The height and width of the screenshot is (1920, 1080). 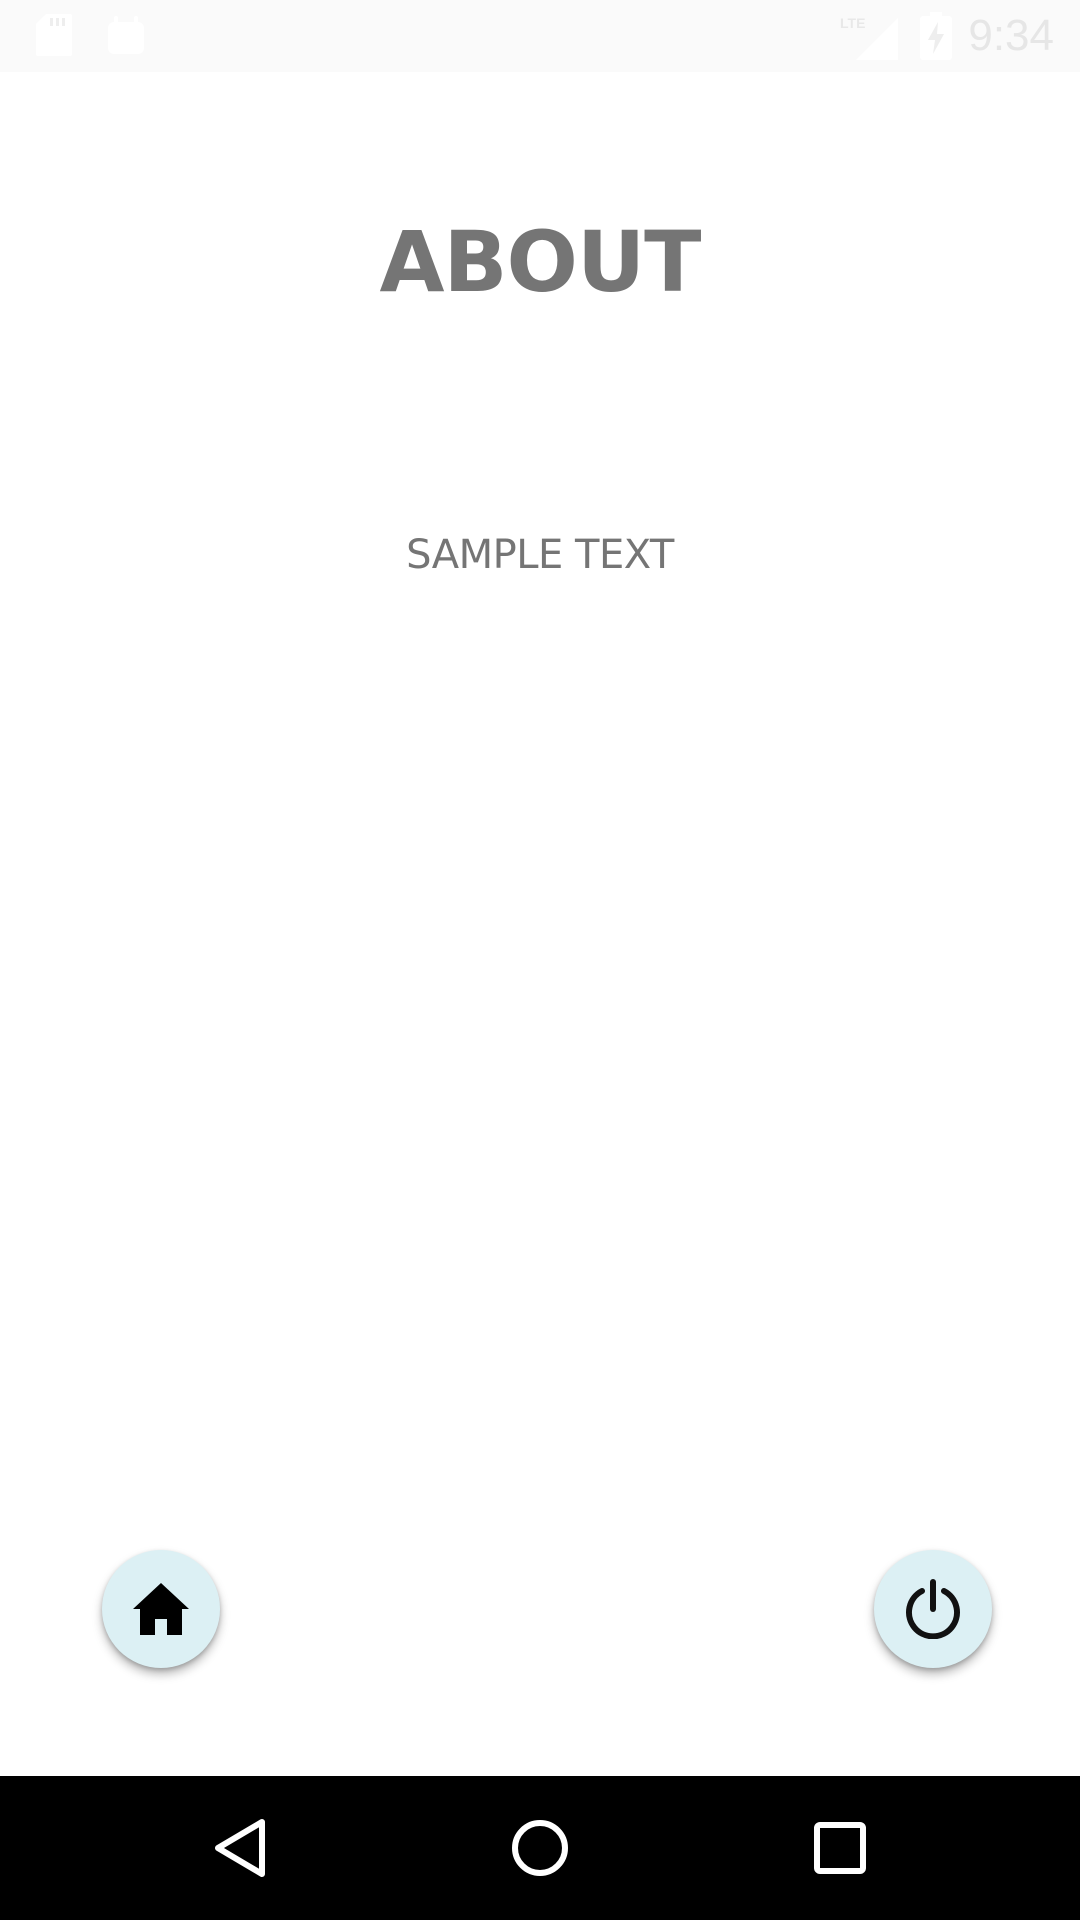 What do you see at coordinates (1011, 35) in the screenshot?
I see `clock: 9:34` at bounding box center [1011, 35].